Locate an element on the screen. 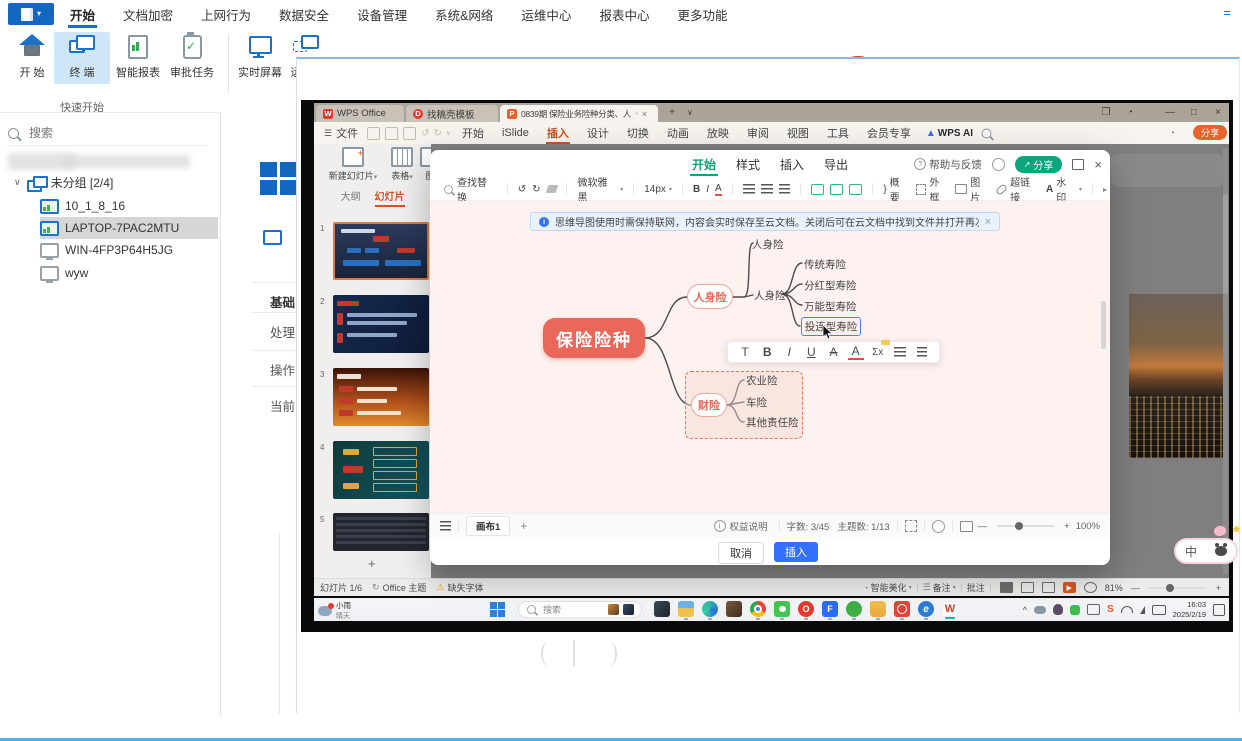 Image resolution: width=1242 pixels, height=741 pixels. mindmap-root-node: 保险险种 is located at coordinates (594, 338).